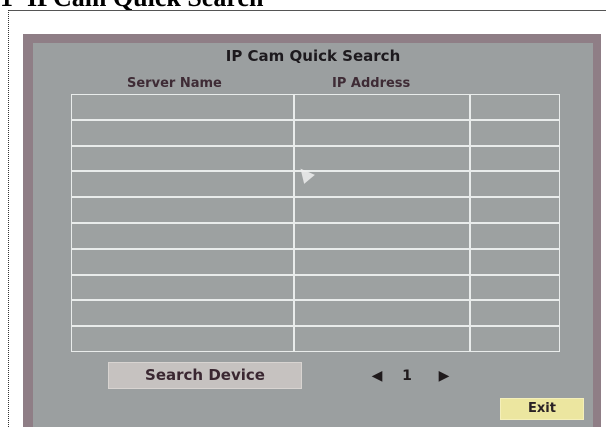  What do you see at coordinates (377, 376) in the screenshot?
I see `previous-page-icon: ◀` at bounding box center [377, 376].